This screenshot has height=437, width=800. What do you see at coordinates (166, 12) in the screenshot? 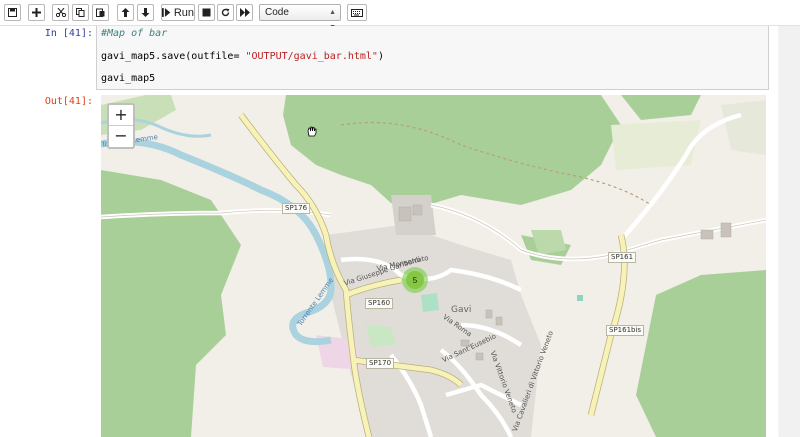
I see `run-icon` at bounding box center [166, 12].